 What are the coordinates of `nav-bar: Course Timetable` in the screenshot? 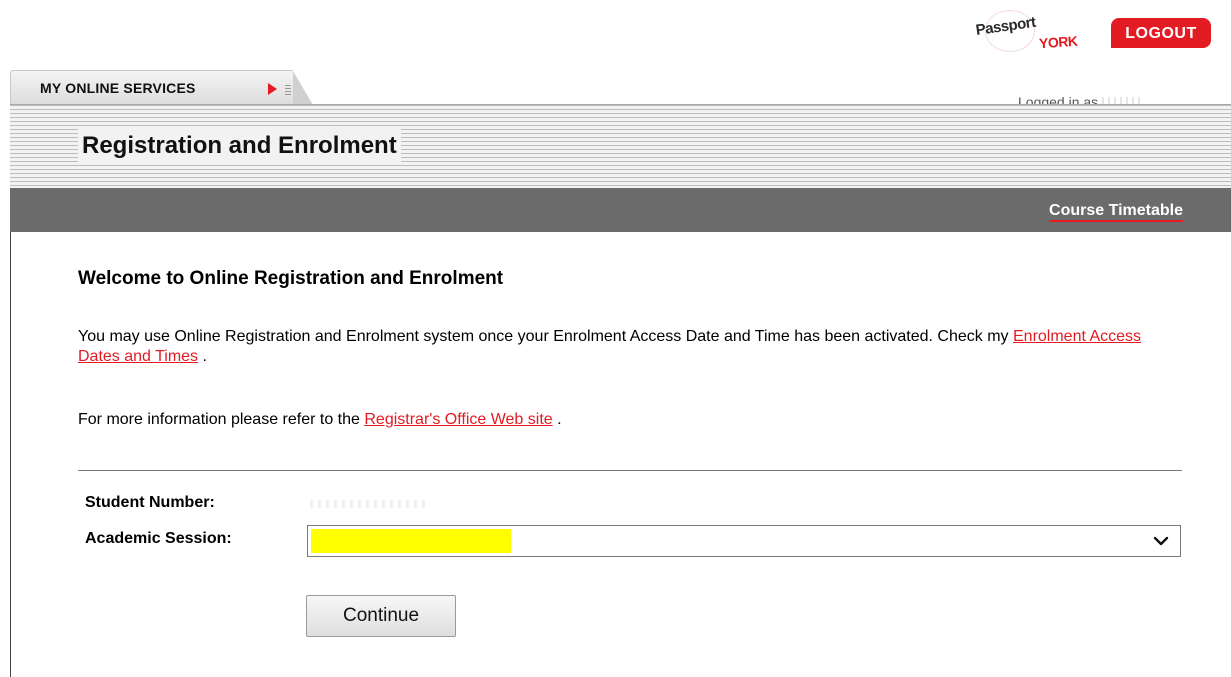 It's located at (620, 210).